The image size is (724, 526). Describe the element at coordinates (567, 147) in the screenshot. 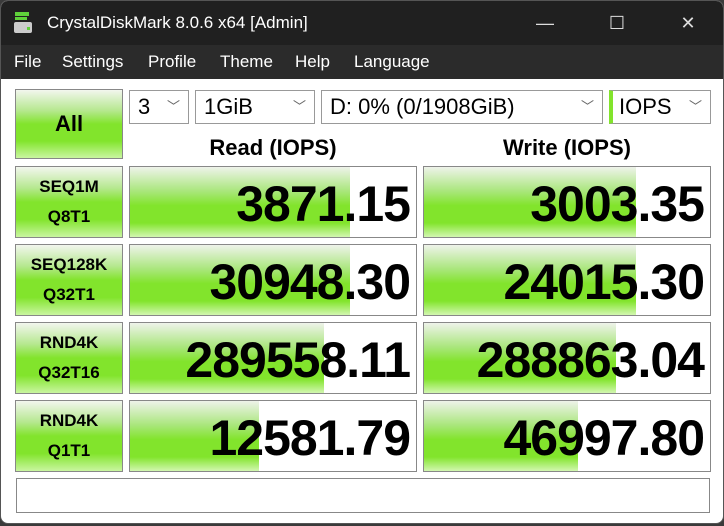

I see `write-header: Write (IOPS)` at that location.